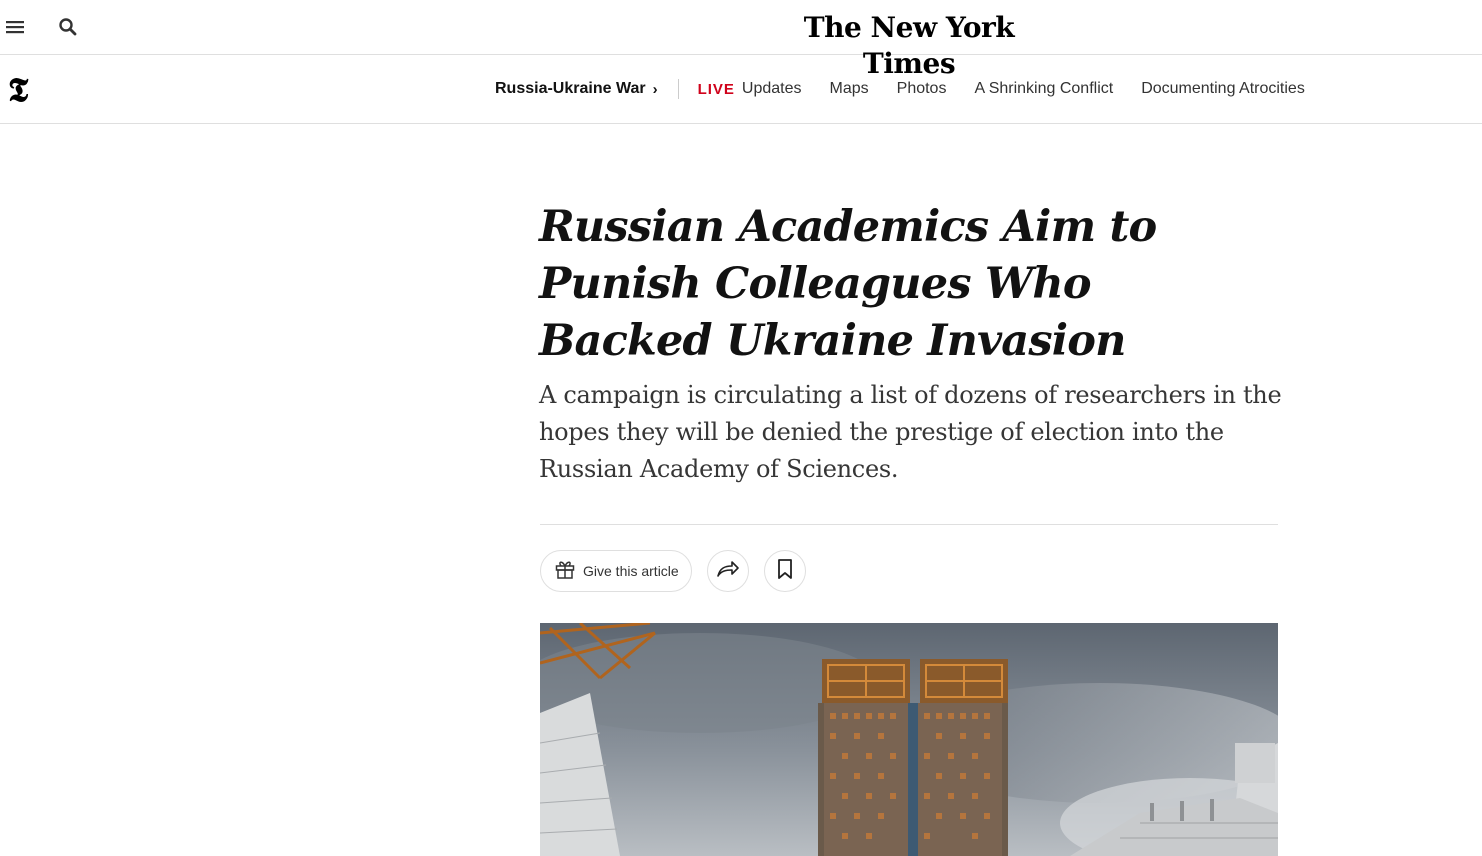 Image resolution: width=1482 pixels, height=856 pixels. What do you see at coordinates (909, 739) in the screenshot?
I see `lead-photo` at bounding box center [909, 739].